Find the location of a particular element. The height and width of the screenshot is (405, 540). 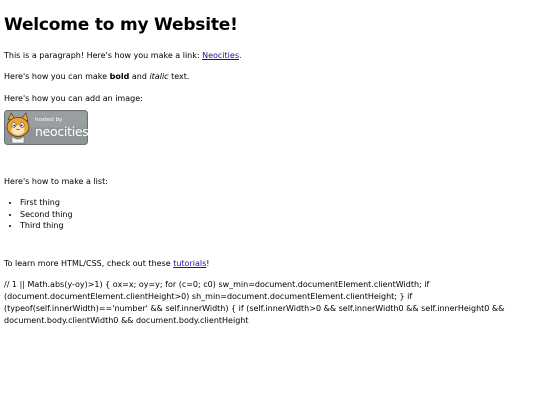

paragraph-text: To learn more HTML/CSS, check out these is located at coordinates (89, 263).